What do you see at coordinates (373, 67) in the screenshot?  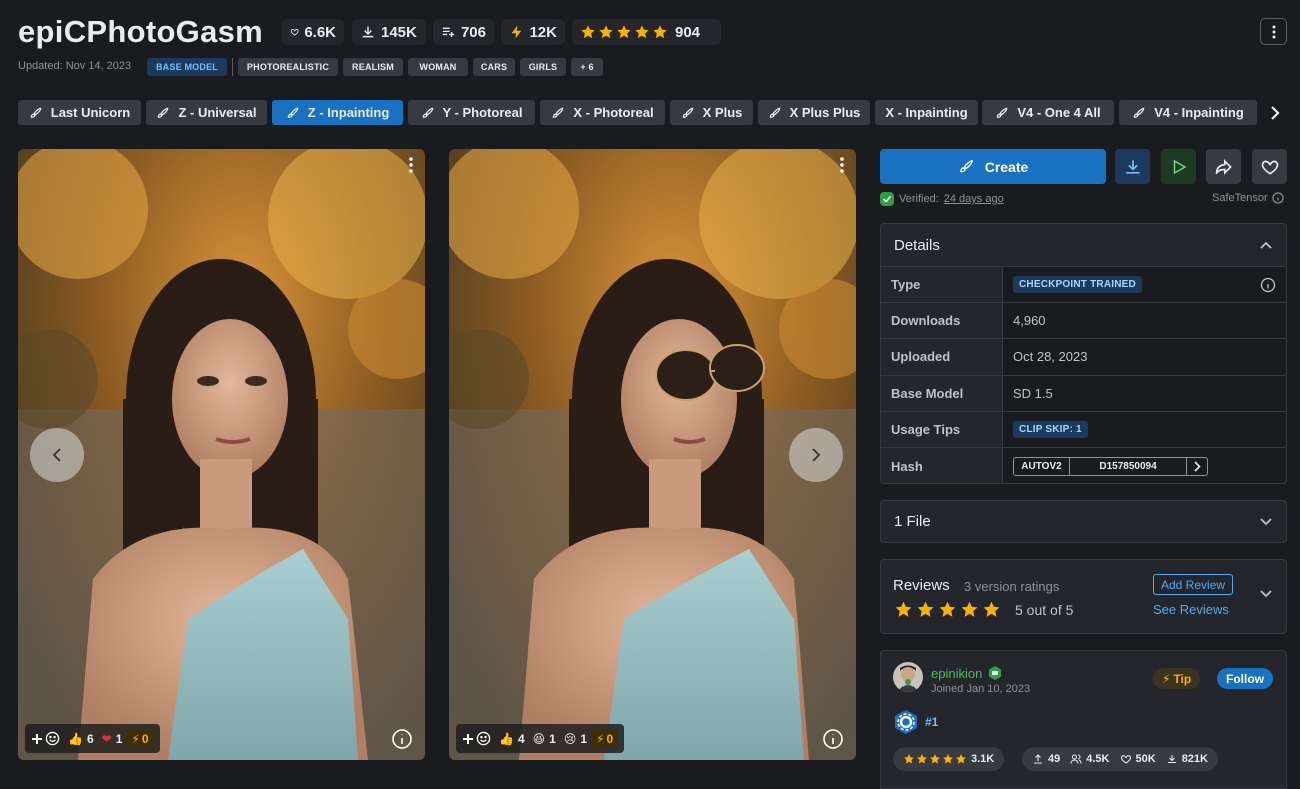 I see `tag-realism: REALISM` at bounding box center [373, 67].